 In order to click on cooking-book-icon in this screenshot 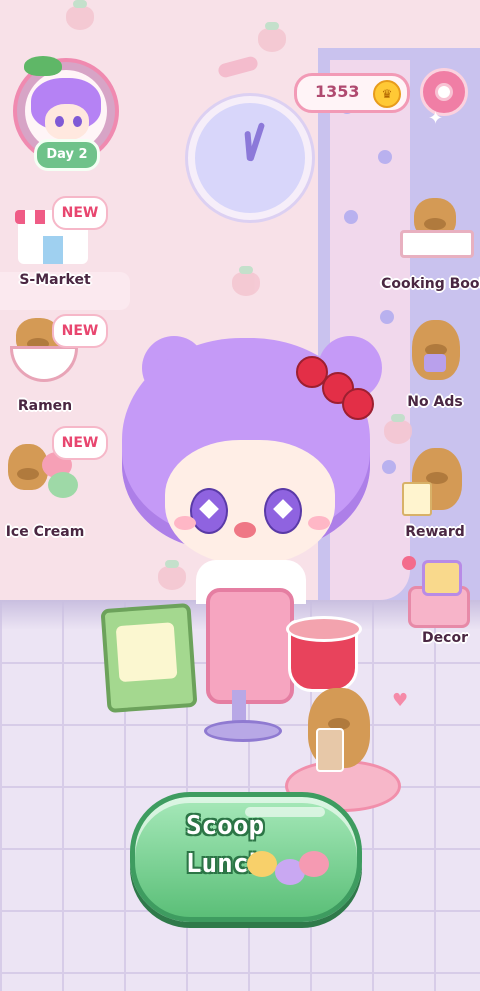, I will do `click(436, 223)`.